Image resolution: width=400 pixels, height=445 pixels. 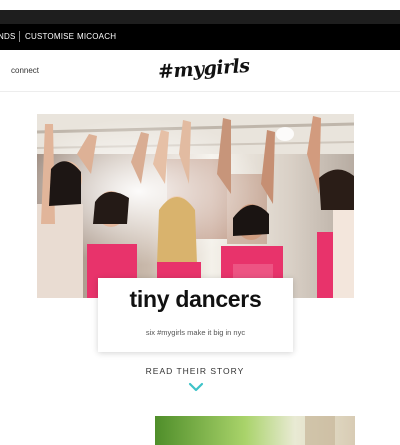 What do you see at coordinates (195, 332) in the screenshot?
I see `story-subtitle: six #mygirls make it big in nyc` at bounding box center [195, 332].